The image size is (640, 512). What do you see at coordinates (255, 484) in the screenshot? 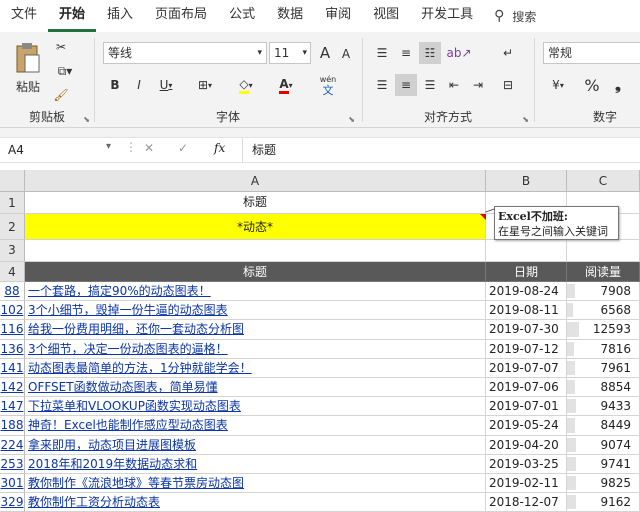
I see `article-title-link: 教你制作《流浪地球》等春节票房动态图` at bounding box center [255, 484].